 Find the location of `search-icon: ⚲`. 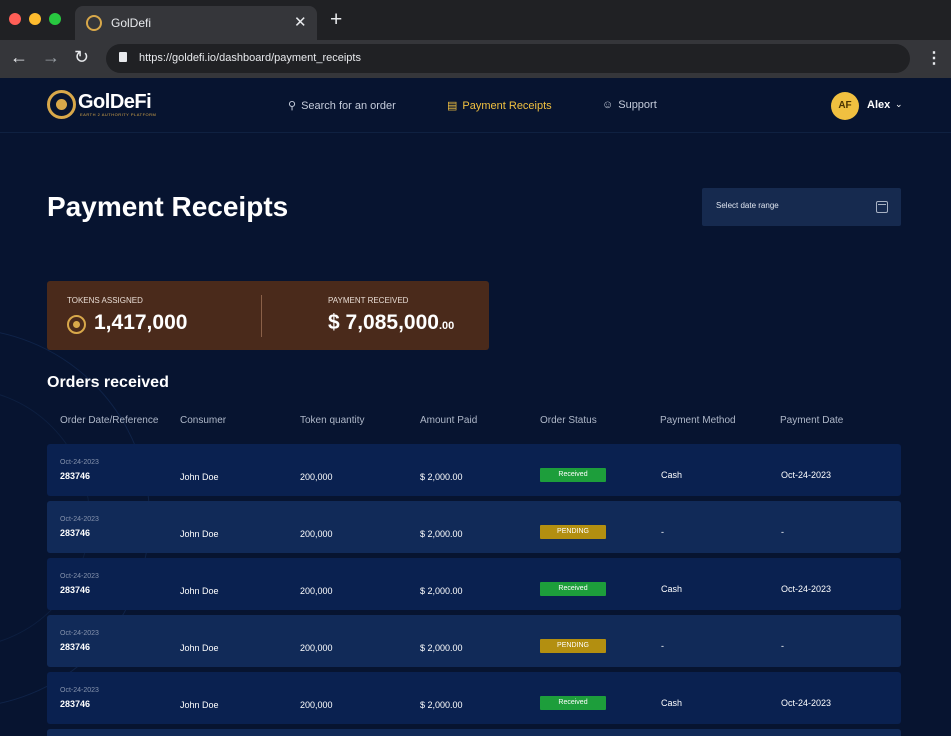

search-icon: ⚲ is located at coordinates (292, 106).